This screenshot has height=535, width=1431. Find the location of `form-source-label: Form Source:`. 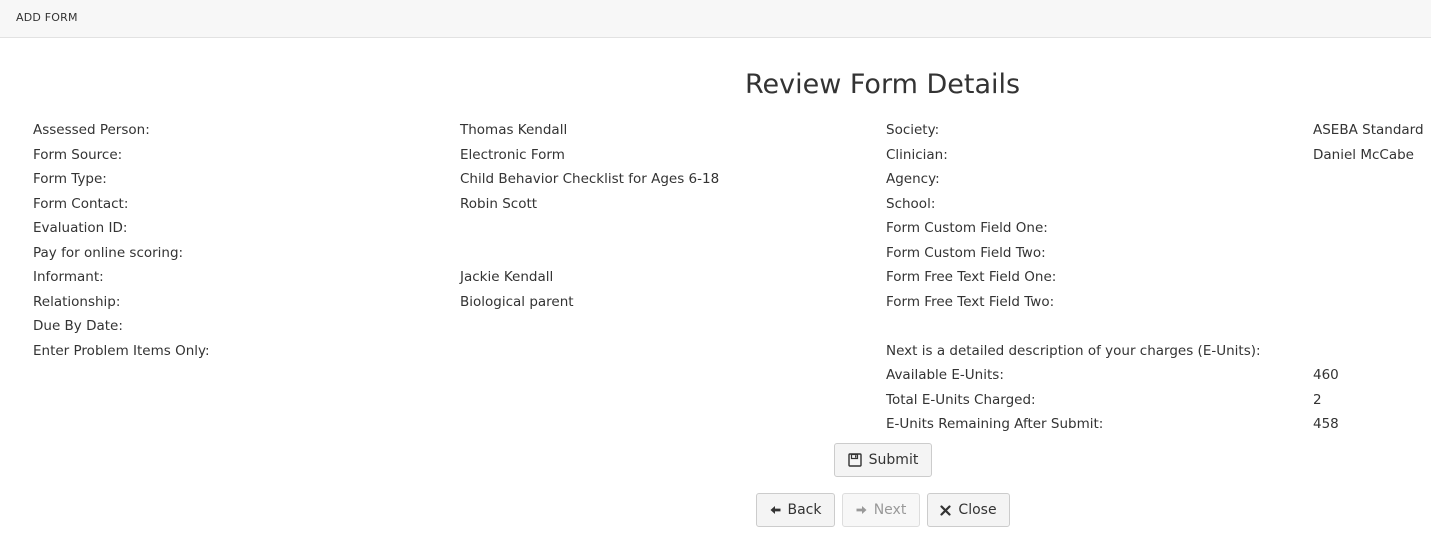

form-source-label: Form Source: is located at coordinates (78, 154).